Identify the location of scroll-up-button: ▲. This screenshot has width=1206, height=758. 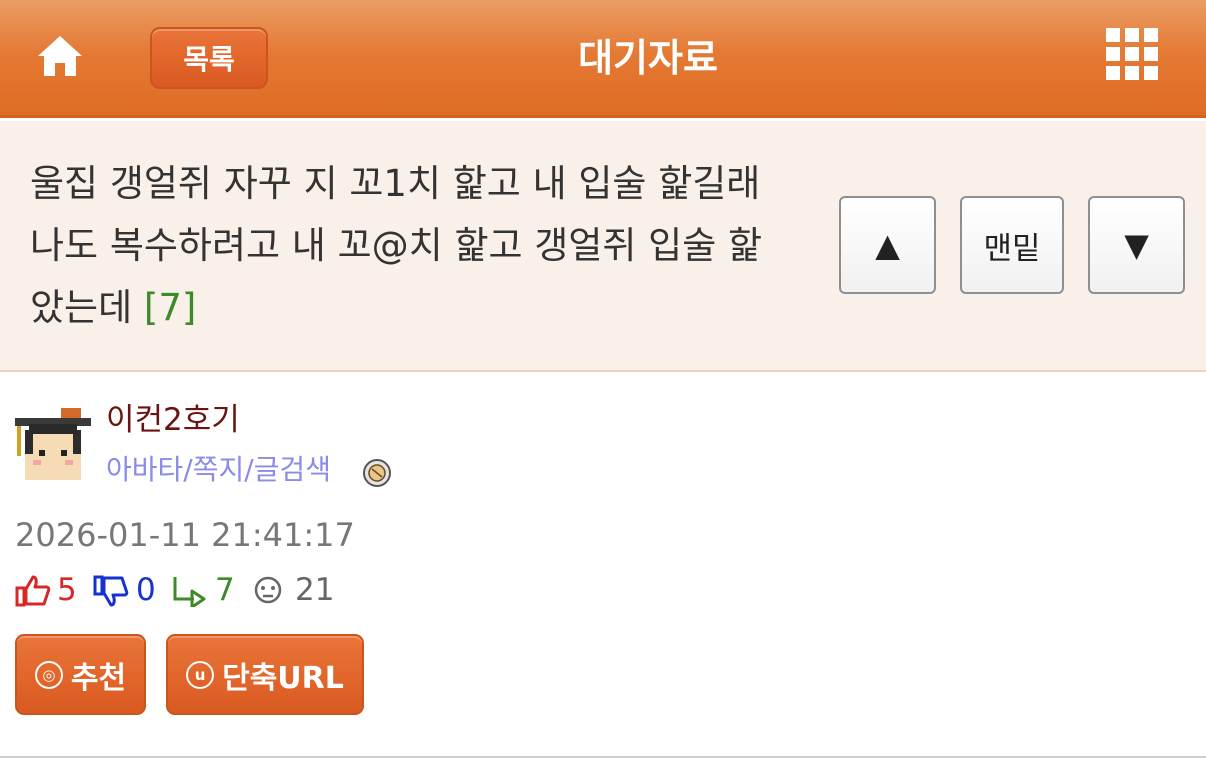
(887, 245).